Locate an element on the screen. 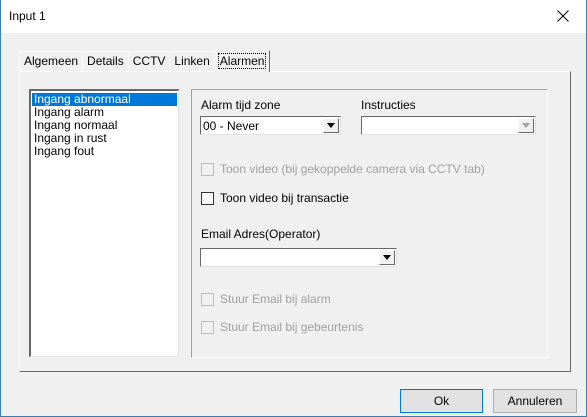 This screenshot has width=587, height=417. close-button is located at coordinates (563, 16).